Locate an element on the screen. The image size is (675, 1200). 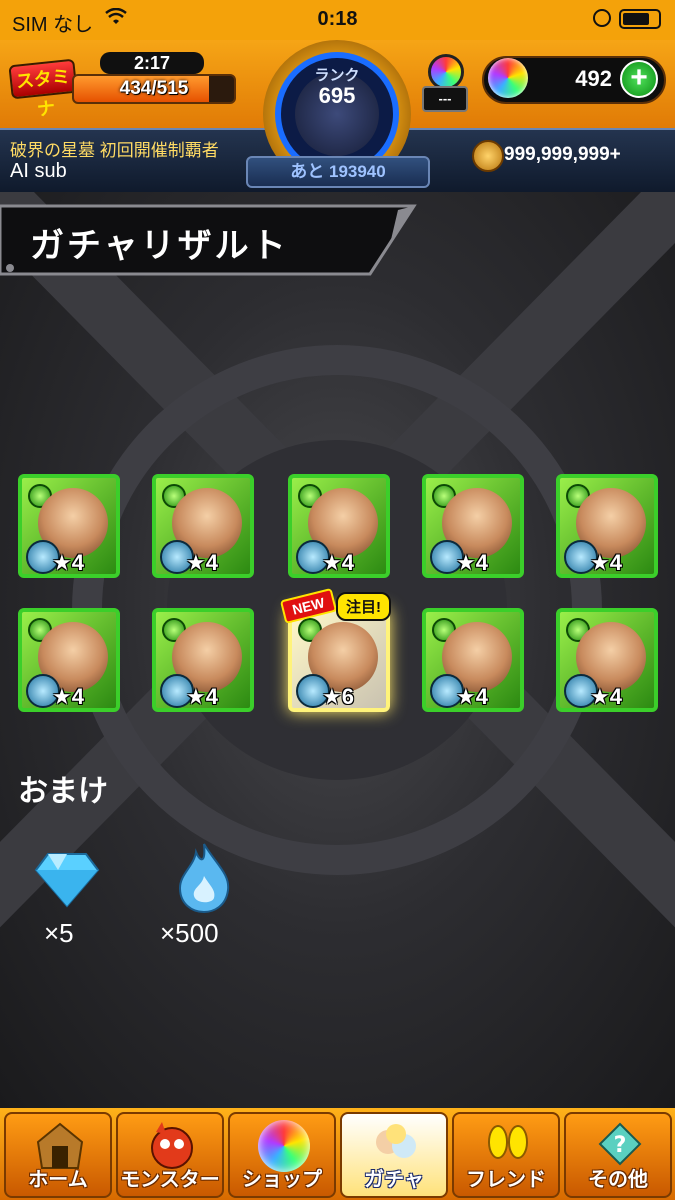
nav-monster-label: モンスター is located at coordinates (170, 1180).